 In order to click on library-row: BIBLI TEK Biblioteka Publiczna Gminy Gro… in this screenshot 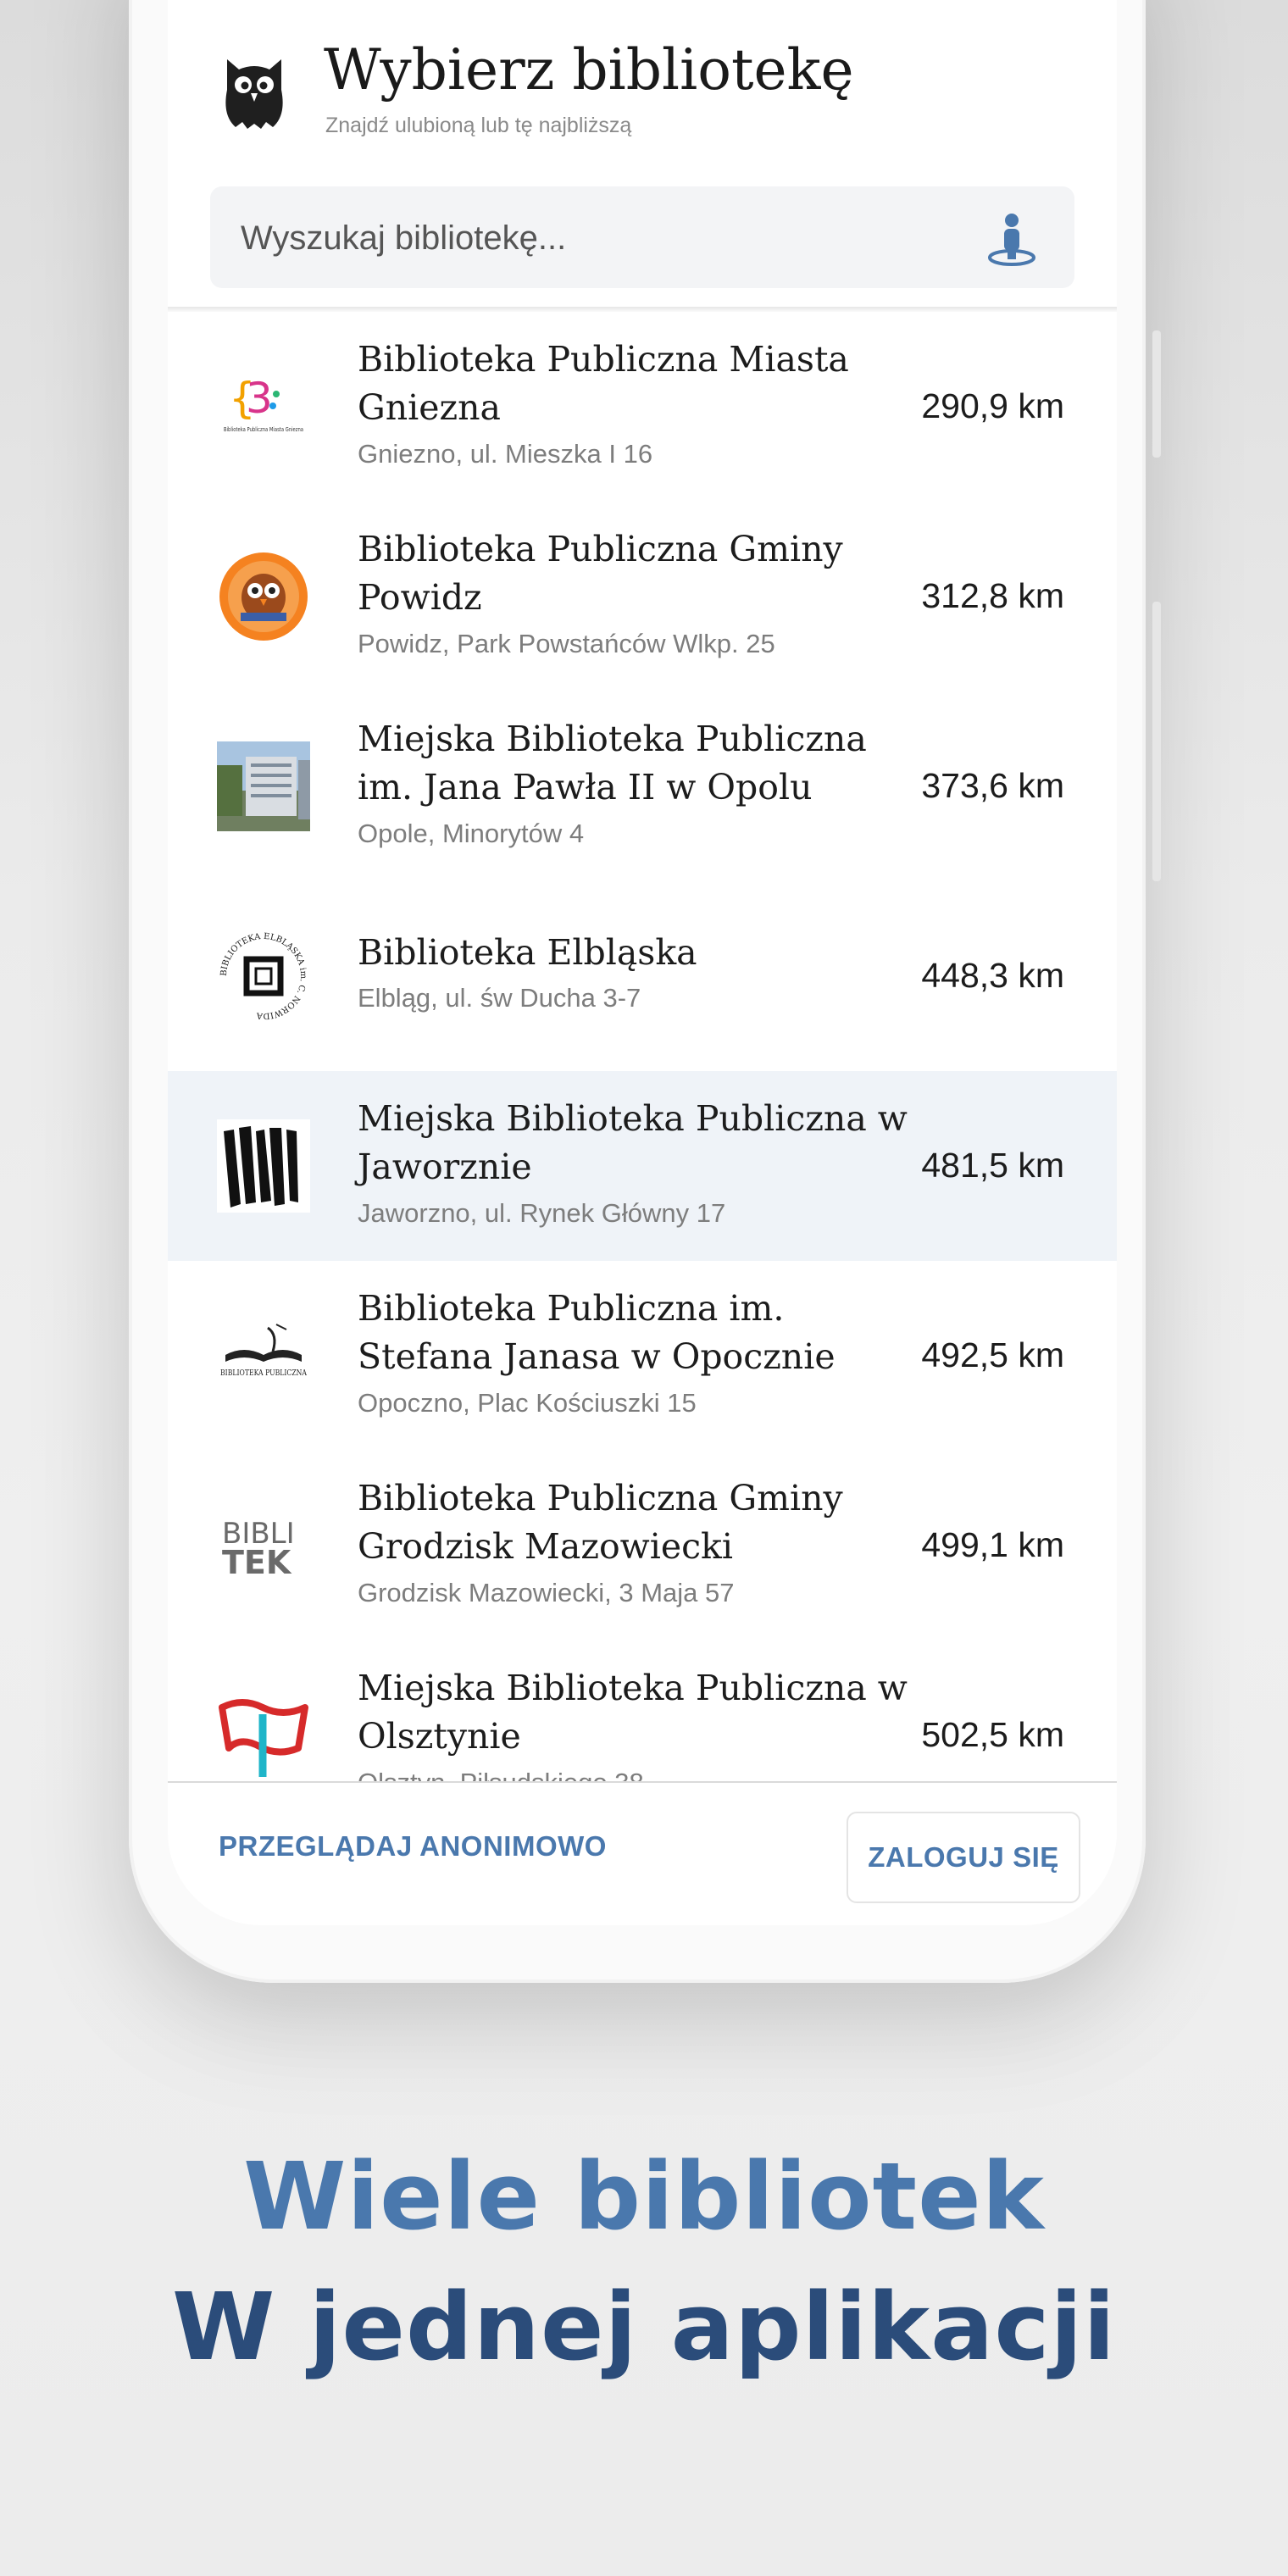, I will do `click(642, 1546)`.